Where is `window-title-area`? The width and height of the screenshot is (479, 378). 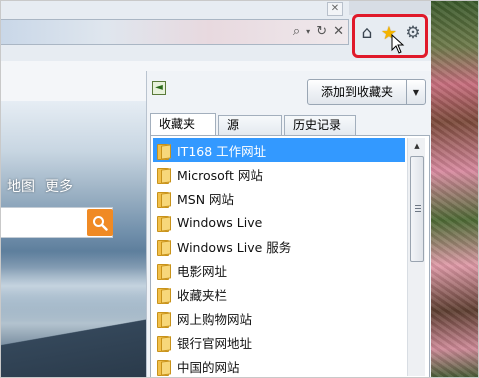 window-title-area is located at coordinates (390, 8).